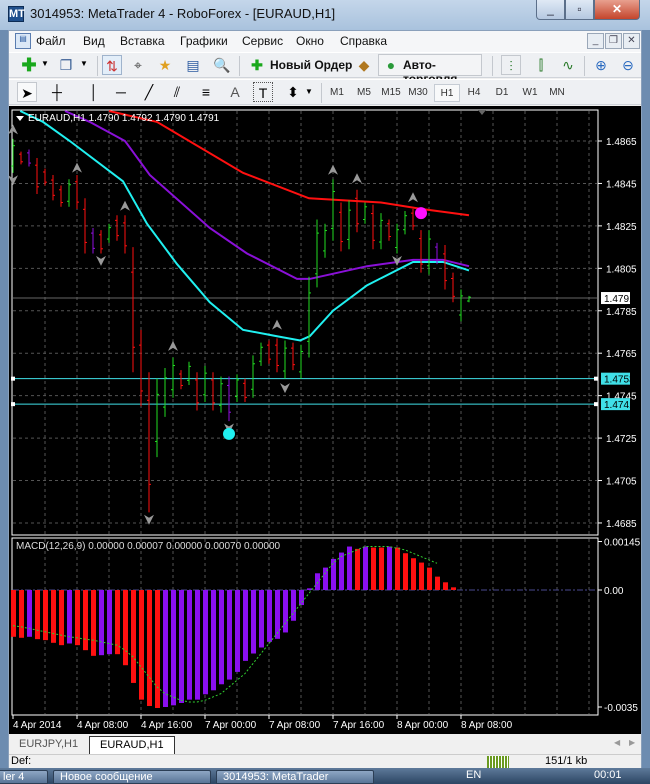 The height and width of the screenshot is (784, 650). Describe the element at coordinates (530, 93) in the screenshot. I see `timeframe-w1: W1` at that location.